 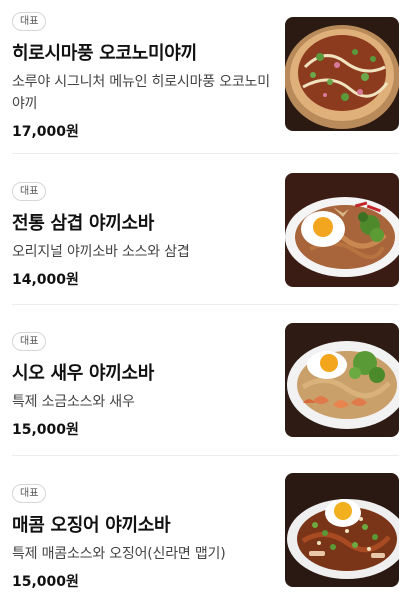 What do you see at coordinates (91, 525) in the screenshot?
I see `menu-item-name: 매콤 오징어 야끼소바` at bounding box center [91, 525].